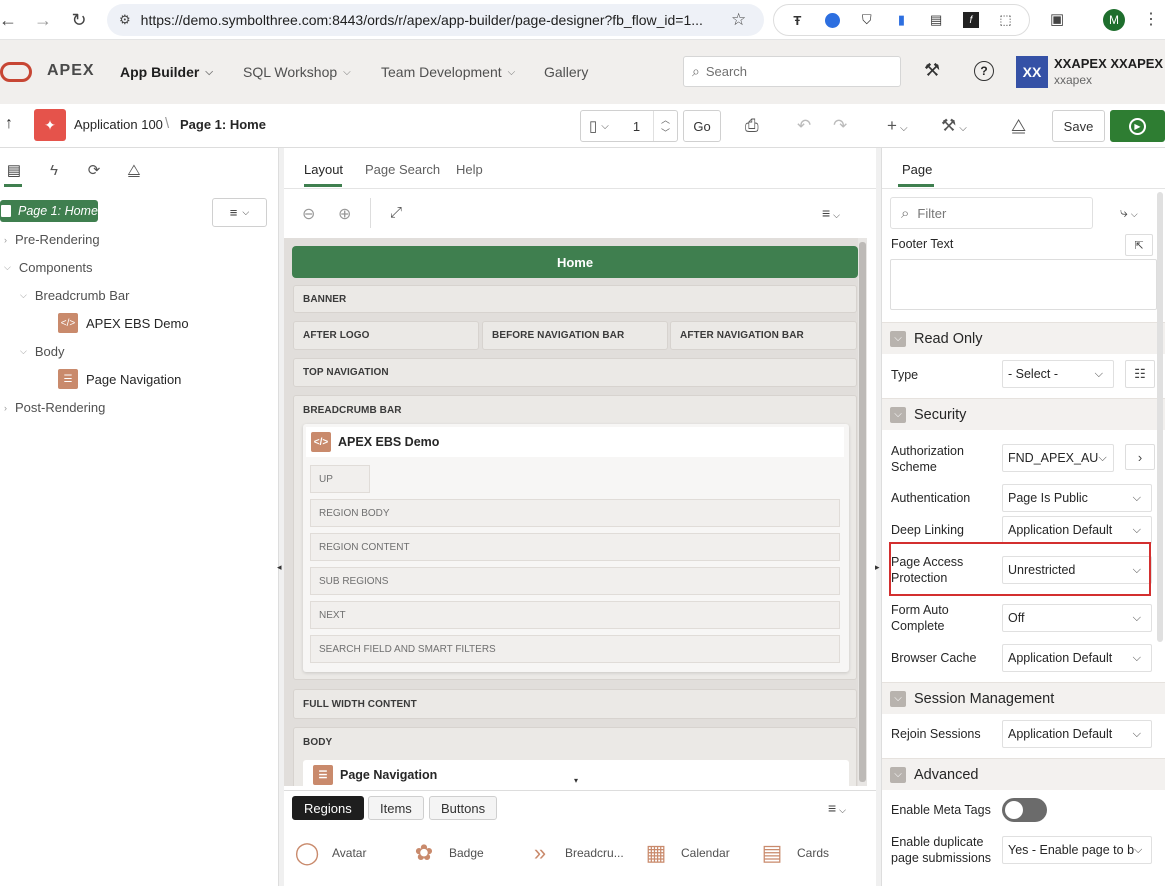 The image size is (1165, 886). I want to click on collapse-left-icon: ◂, so click(279, 567).